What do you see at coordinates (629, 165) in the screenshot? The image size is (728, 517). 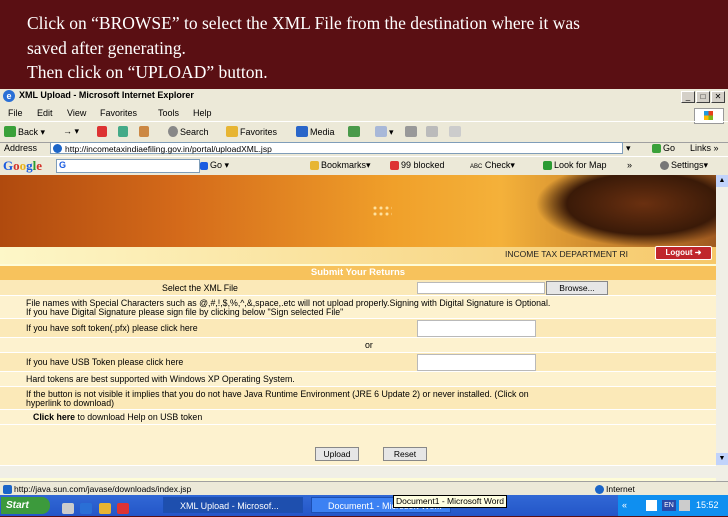 I see `google-more-button: »` at bounding box center [629, 165].